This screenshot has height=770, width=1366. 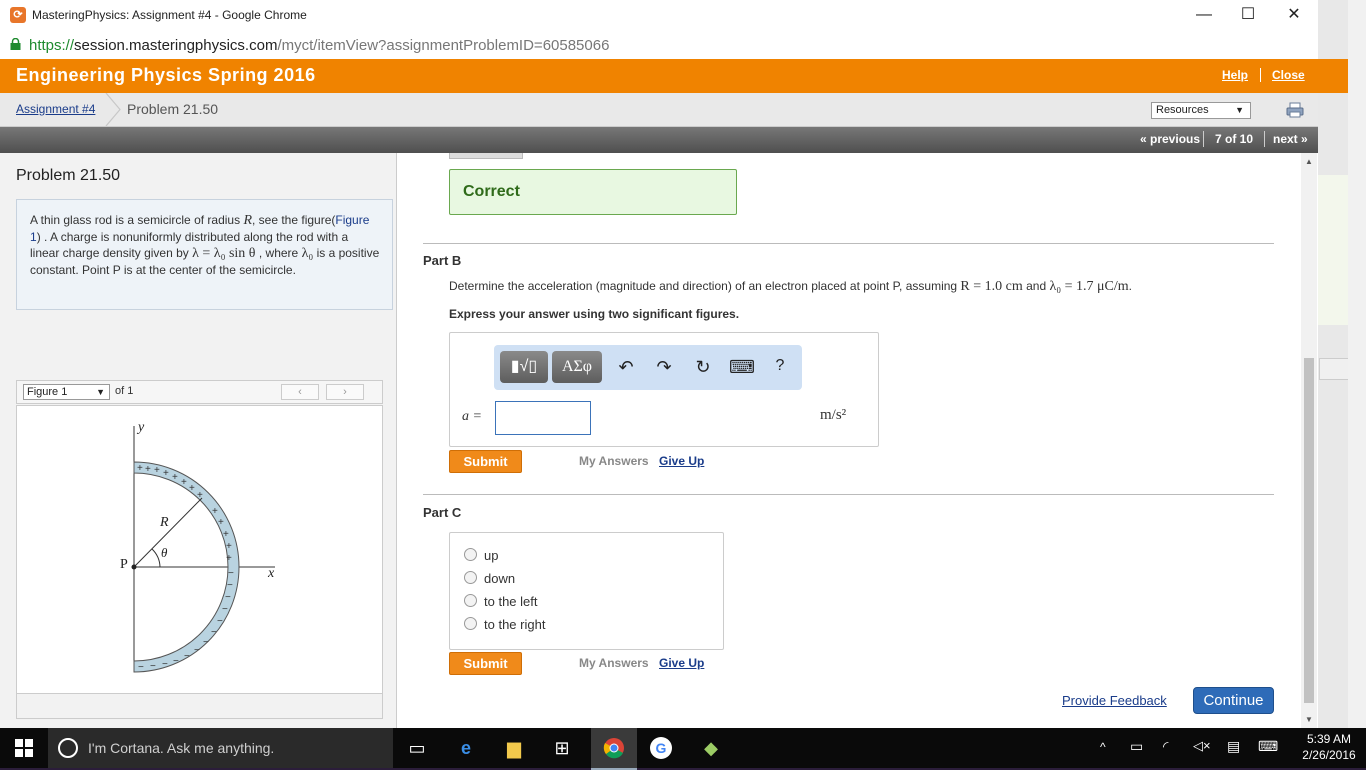 What do you see at coordinates (1165, 746) in the screenshot?
I see `wifi-icon: ◜` at bounding box center [1165, 746].